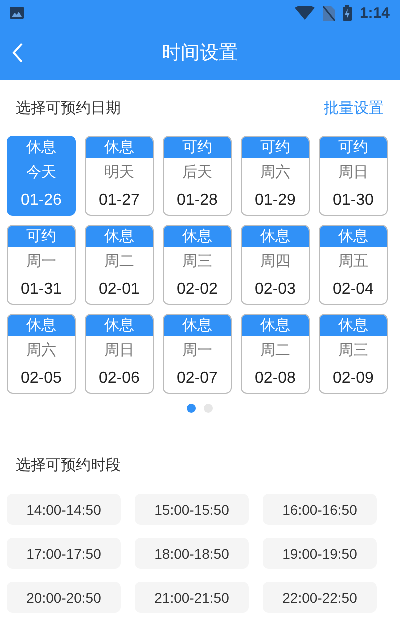 This screenshot has width=400, height=623. I want to click on date-card: 可约 周六 01-29, so click(275, 176).